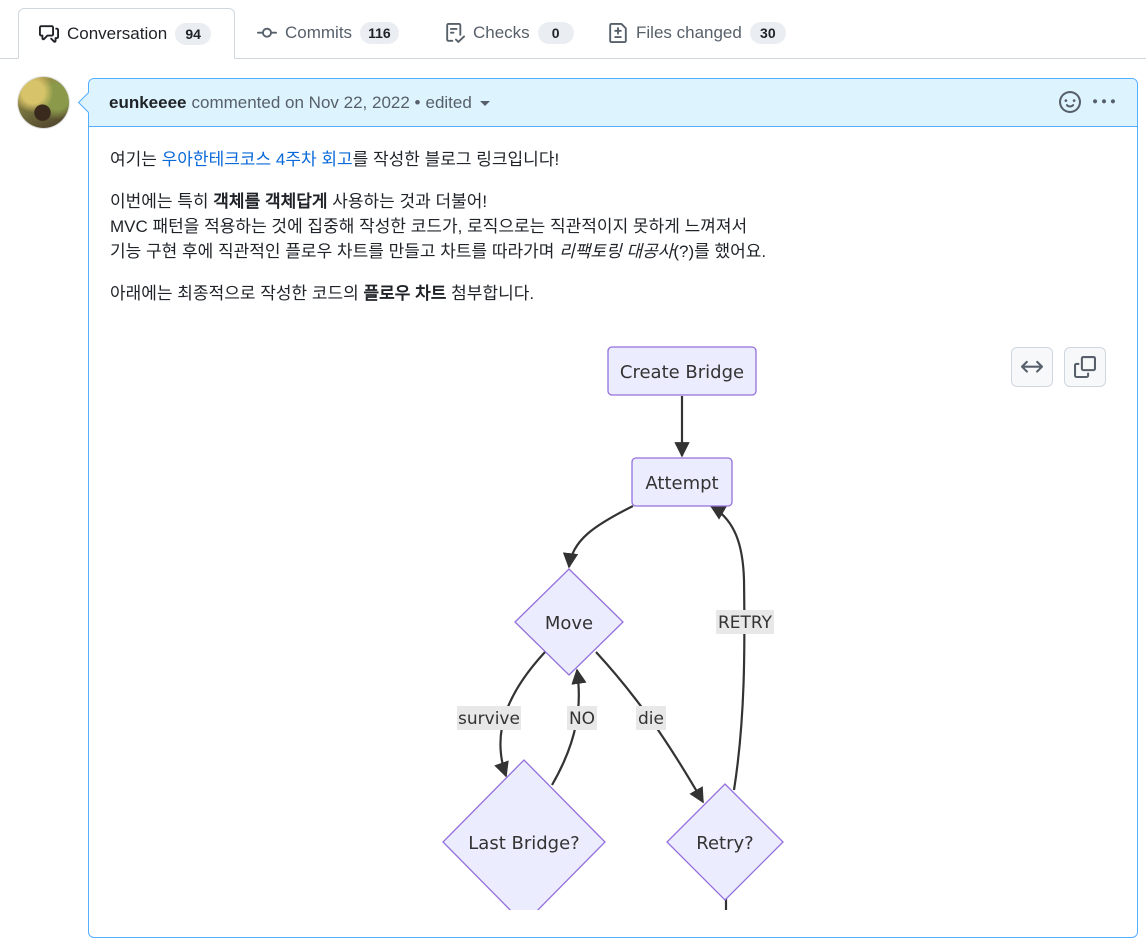  Describe the element at coordinates (582, 718) in the screenshot. I see `edge-label-no: NO` at that location.